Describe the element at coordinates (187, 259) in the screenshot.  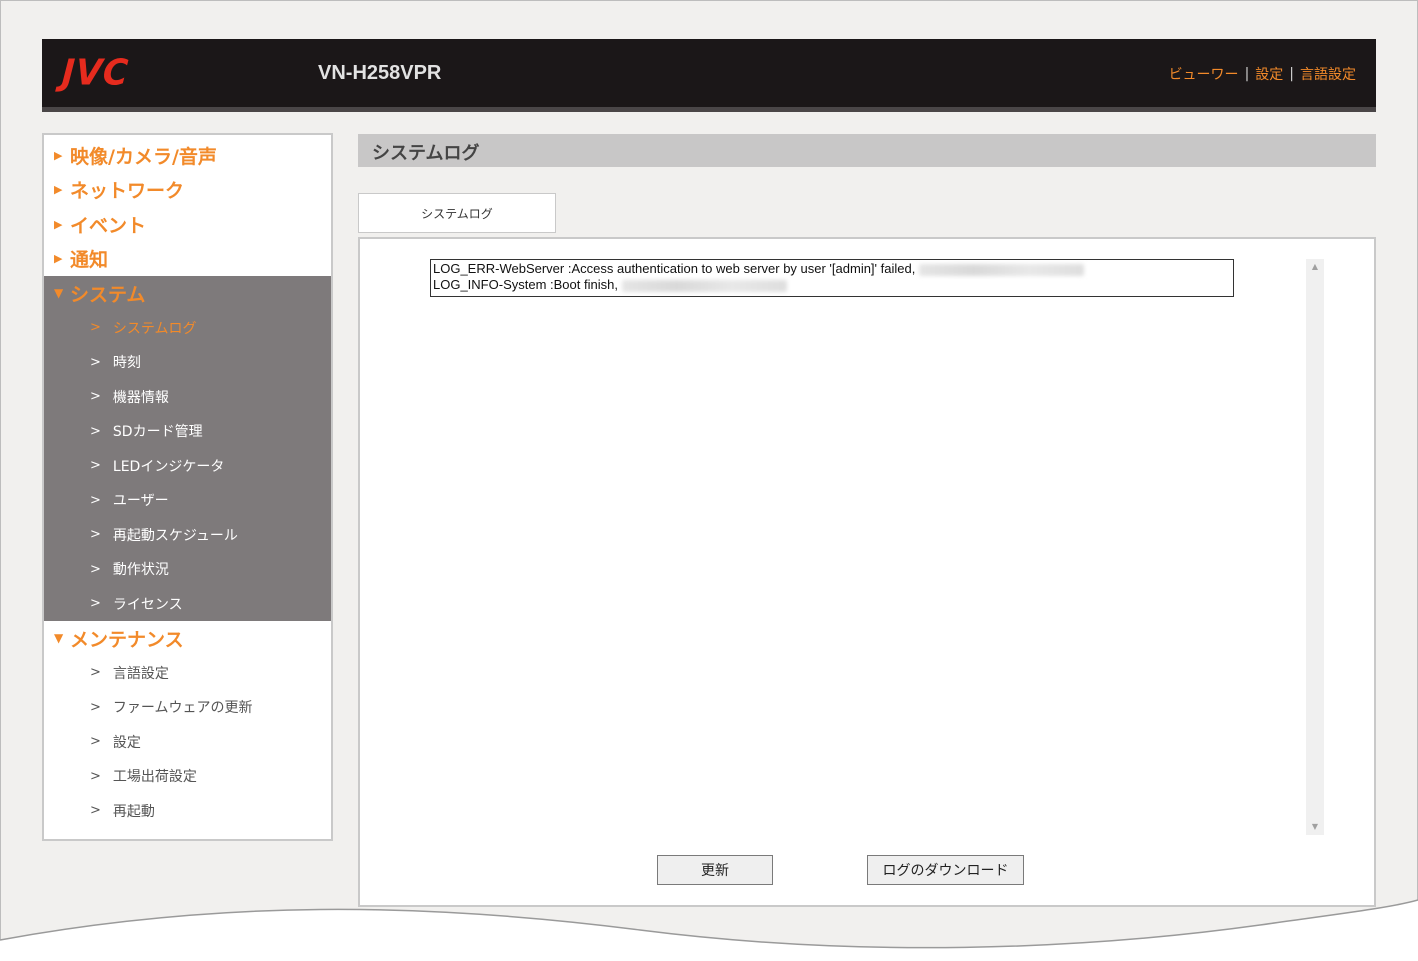
I see `sidebar-section-notification: ▶ 通知` at that location.